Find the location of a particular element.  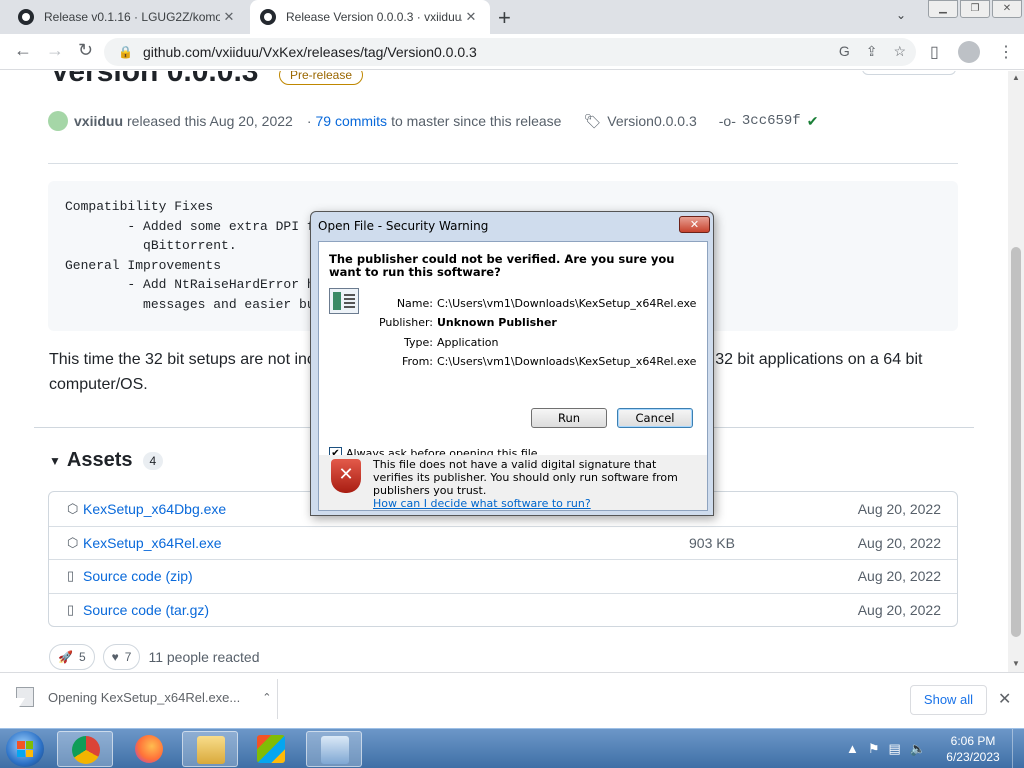

network-icon: ▤ is located at coordinates (895, 749).